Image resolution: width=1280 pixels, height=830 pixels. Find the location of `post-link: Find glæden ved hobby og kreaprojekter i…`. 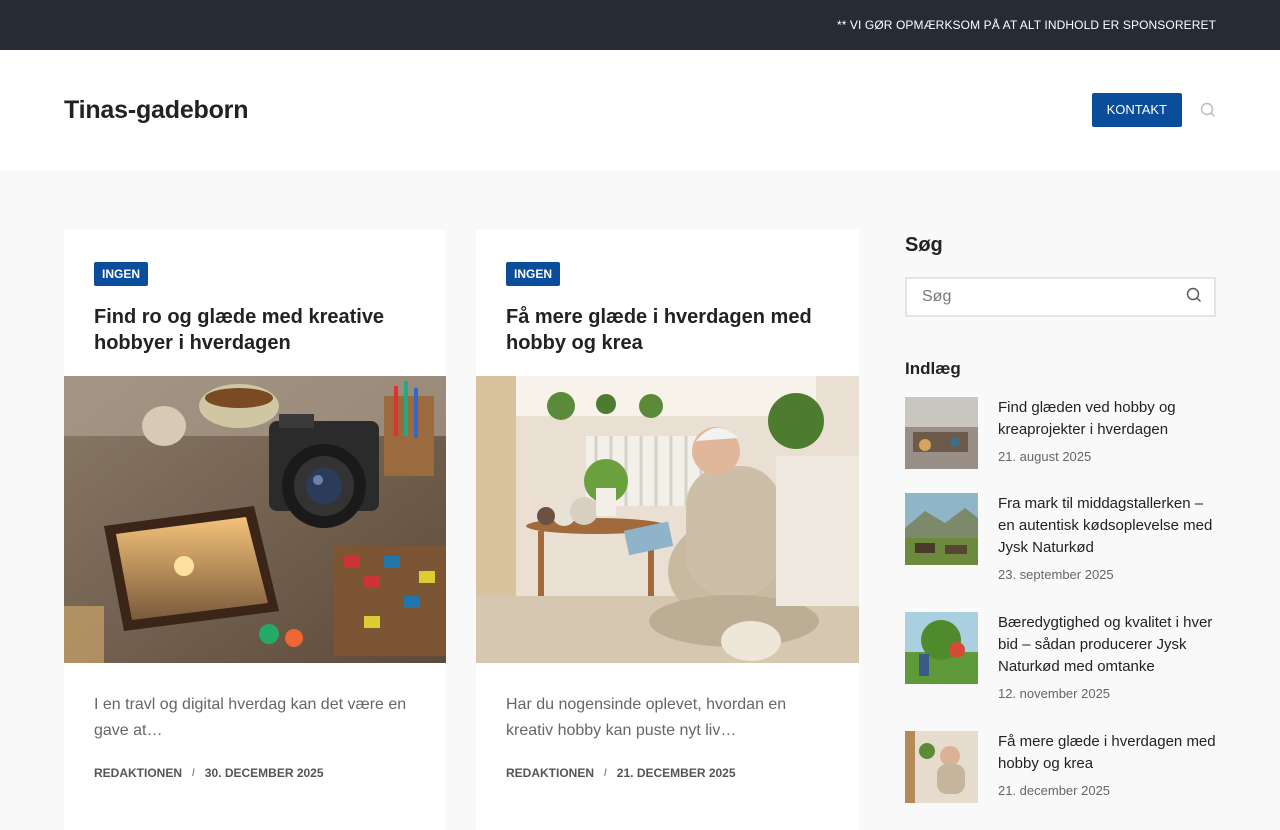

post-link: Find glæden ved hobby og kreaprojekter i… is located at coordinates (1107, 419).